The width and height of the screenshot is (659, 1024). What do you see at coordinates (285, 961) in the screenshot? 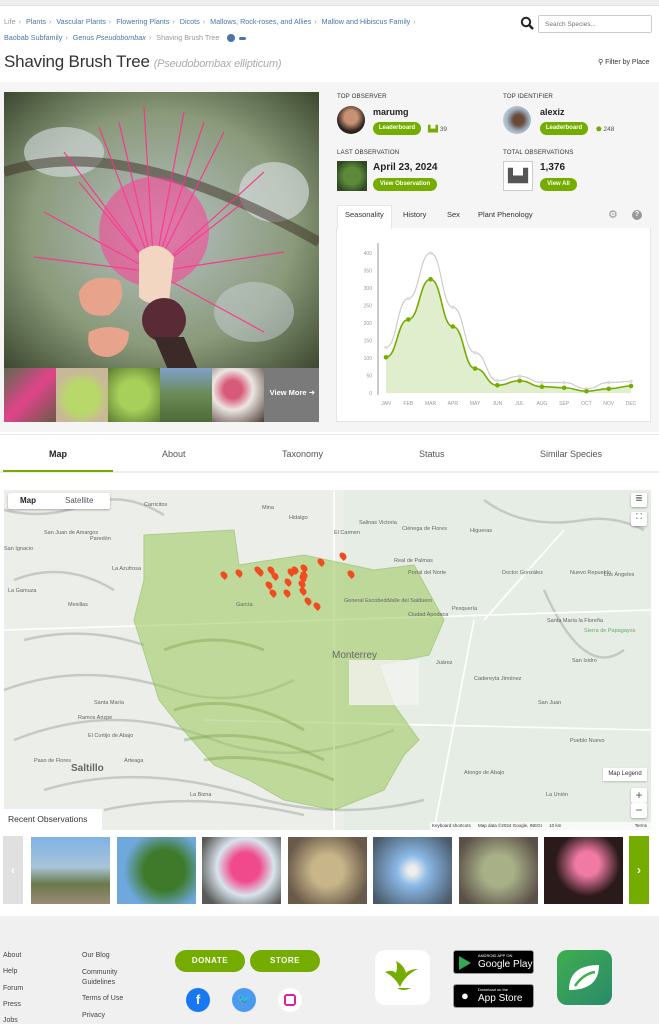
I see `store-button: STORE` at bounding box center [285, 961].